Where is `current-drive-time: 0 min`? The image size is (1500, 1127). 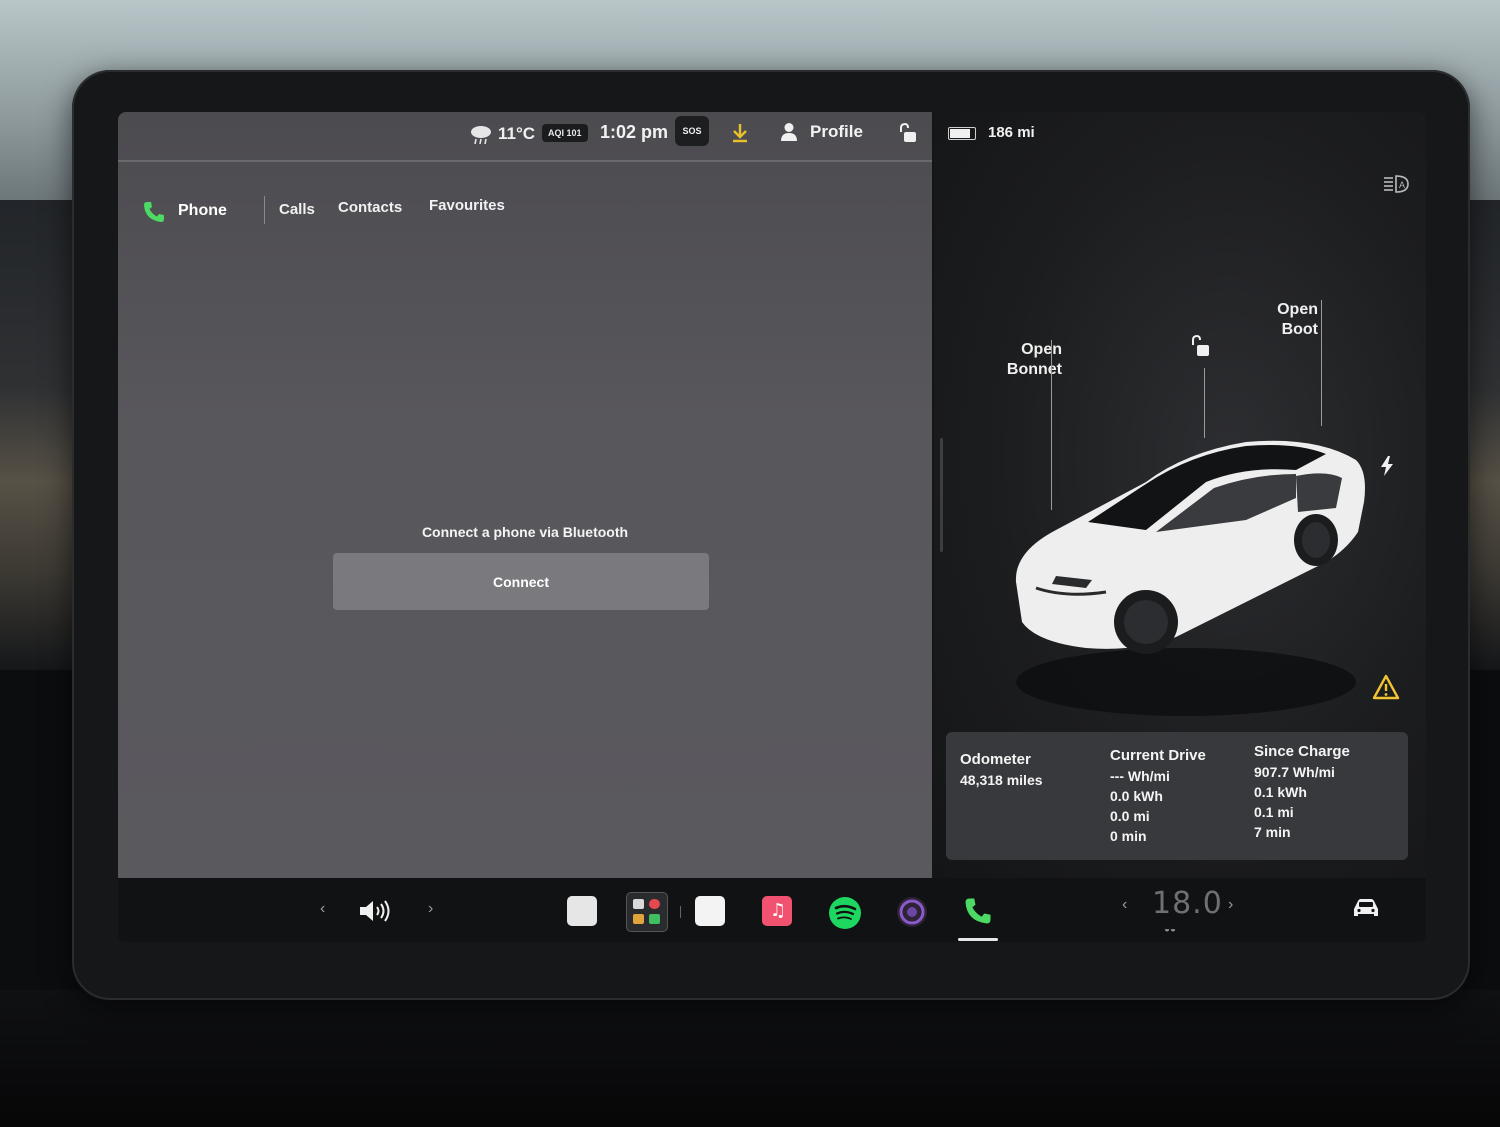 current-drive-time: 0 min is located at coordinates (1128, 836).